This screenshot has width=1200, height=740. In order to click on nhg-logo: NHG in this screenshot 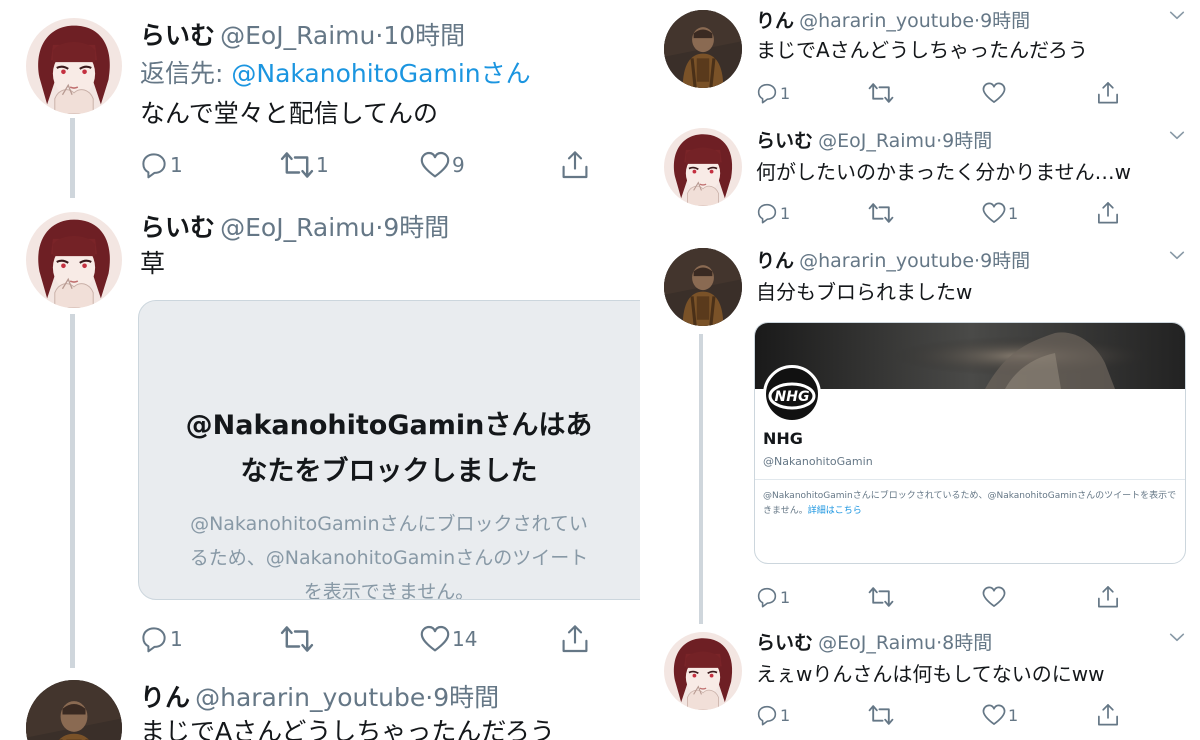, I will do `click(792, 394)`.